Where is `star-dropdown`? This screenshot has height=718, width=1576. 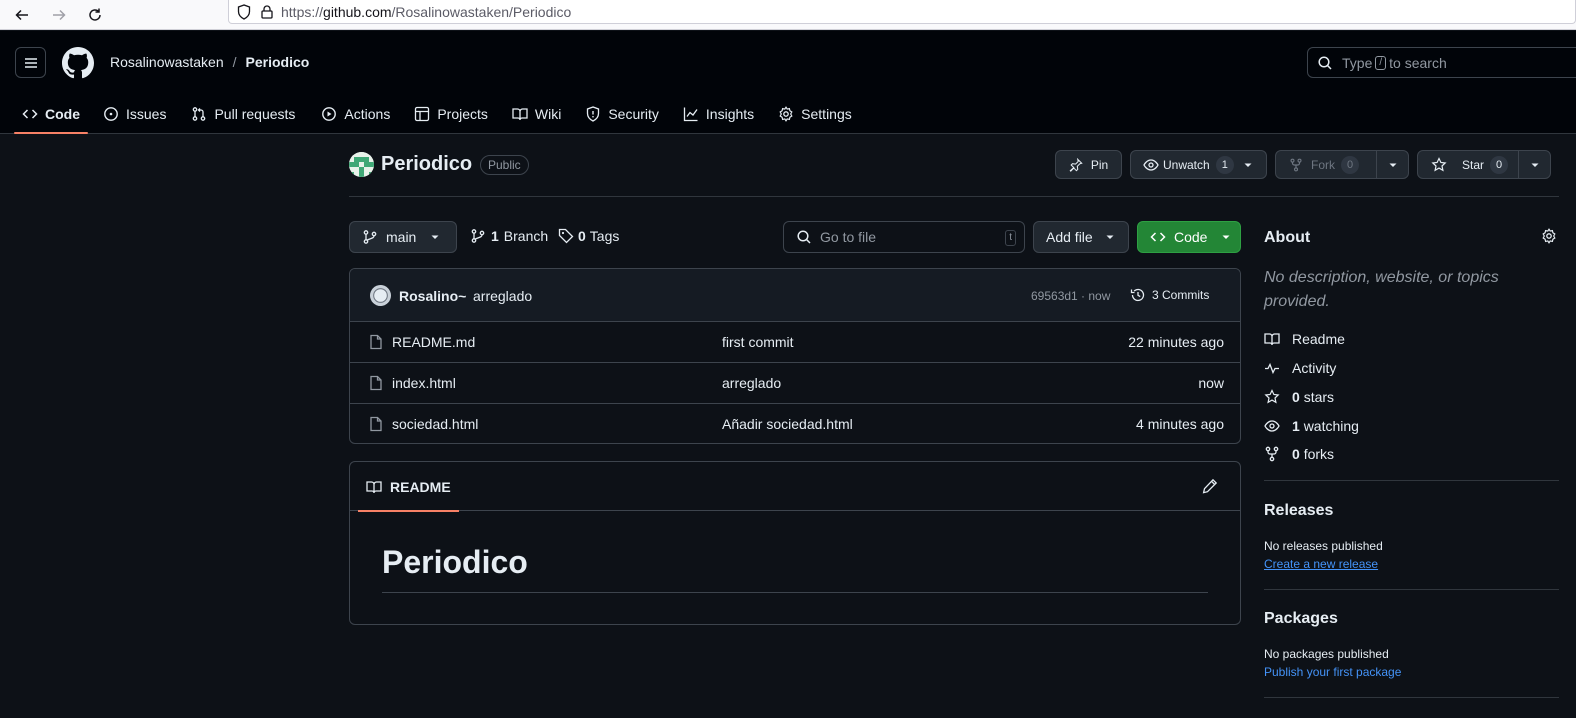
star-dropdown is located at coordinates (1534, 164).